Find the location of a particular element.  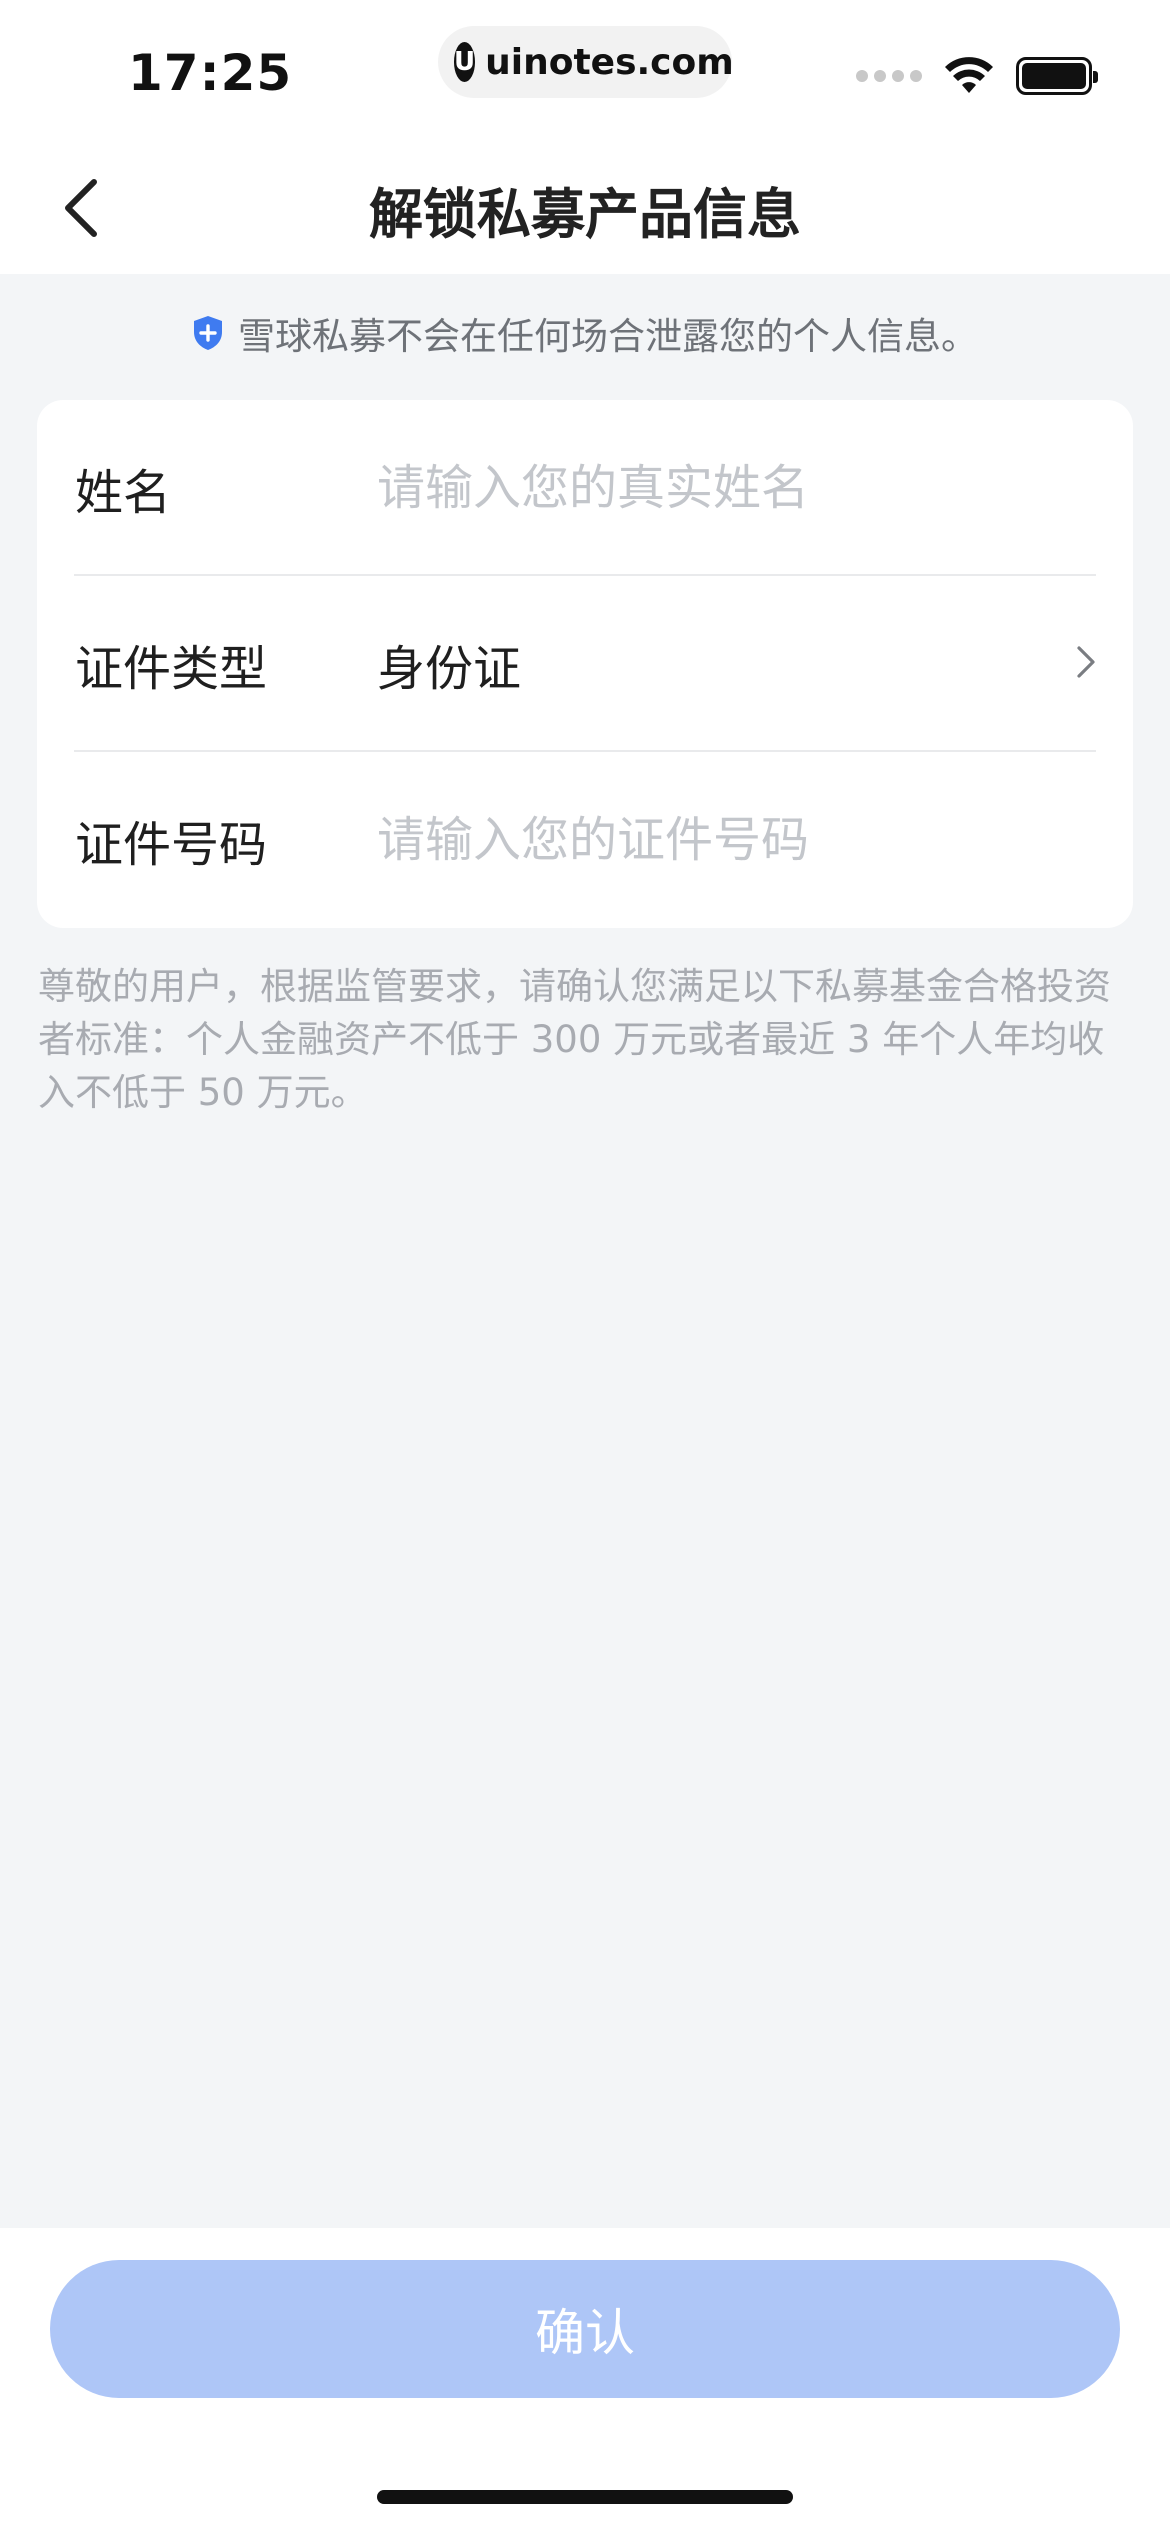

url-pill: U uinotes.com is located at coordinates (586, 62).